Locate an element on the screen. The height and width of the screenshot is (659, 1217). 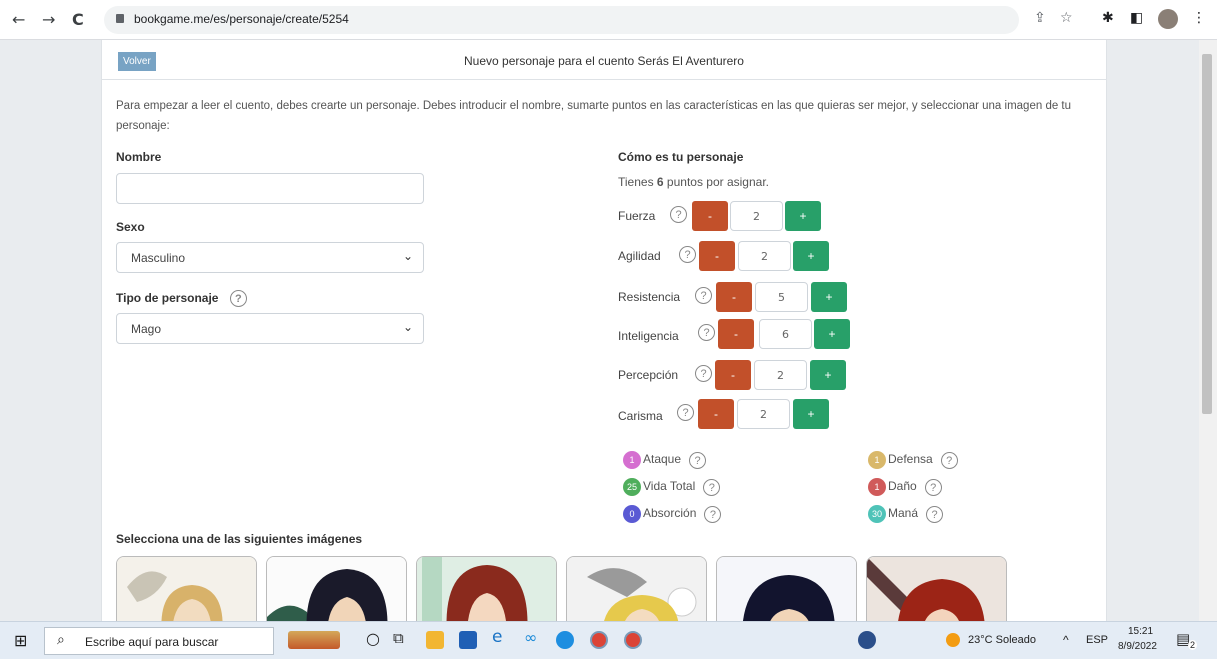
url-text: bookgame.me/es/personaje/create/5254 is located at coordinates (241, 19).